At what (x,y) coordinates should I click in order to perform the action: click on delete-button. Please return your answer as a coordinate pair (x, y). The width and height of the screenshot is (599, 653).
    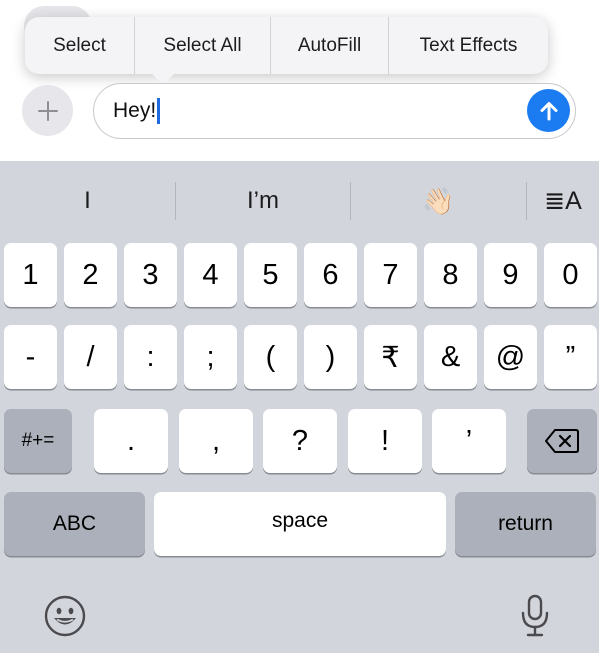
    Looking at the image, I should click on (562, 441).